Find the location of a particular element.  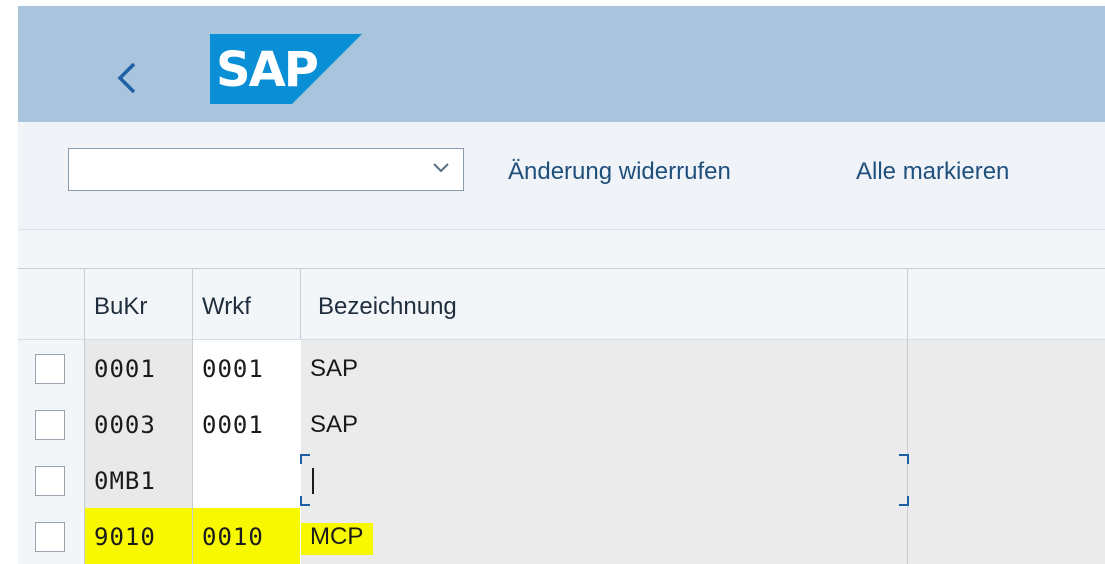

cell-bukr: 0003 is located at coordinates (138, 424).